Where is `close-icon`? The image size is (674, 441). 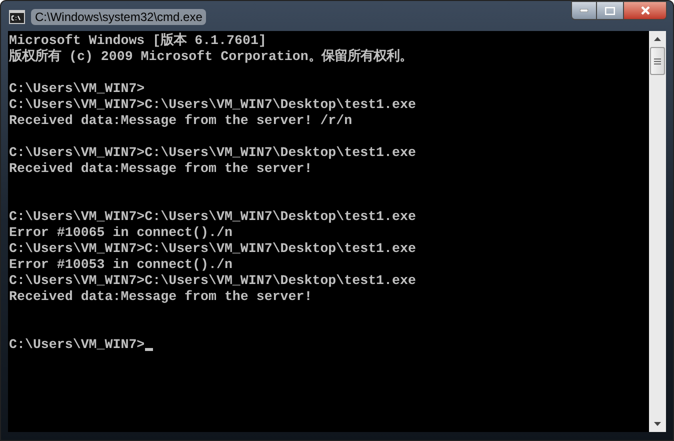 close-icon is located at coordinates (645, 10).